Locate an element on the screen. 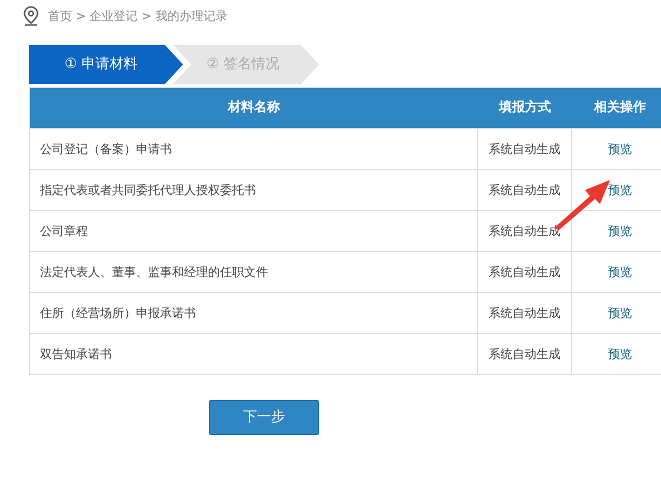 The image size is (661, 477). table-cell: 指定代表或者共同委托代理人授权委托书 is located at coordinates (254, 190).